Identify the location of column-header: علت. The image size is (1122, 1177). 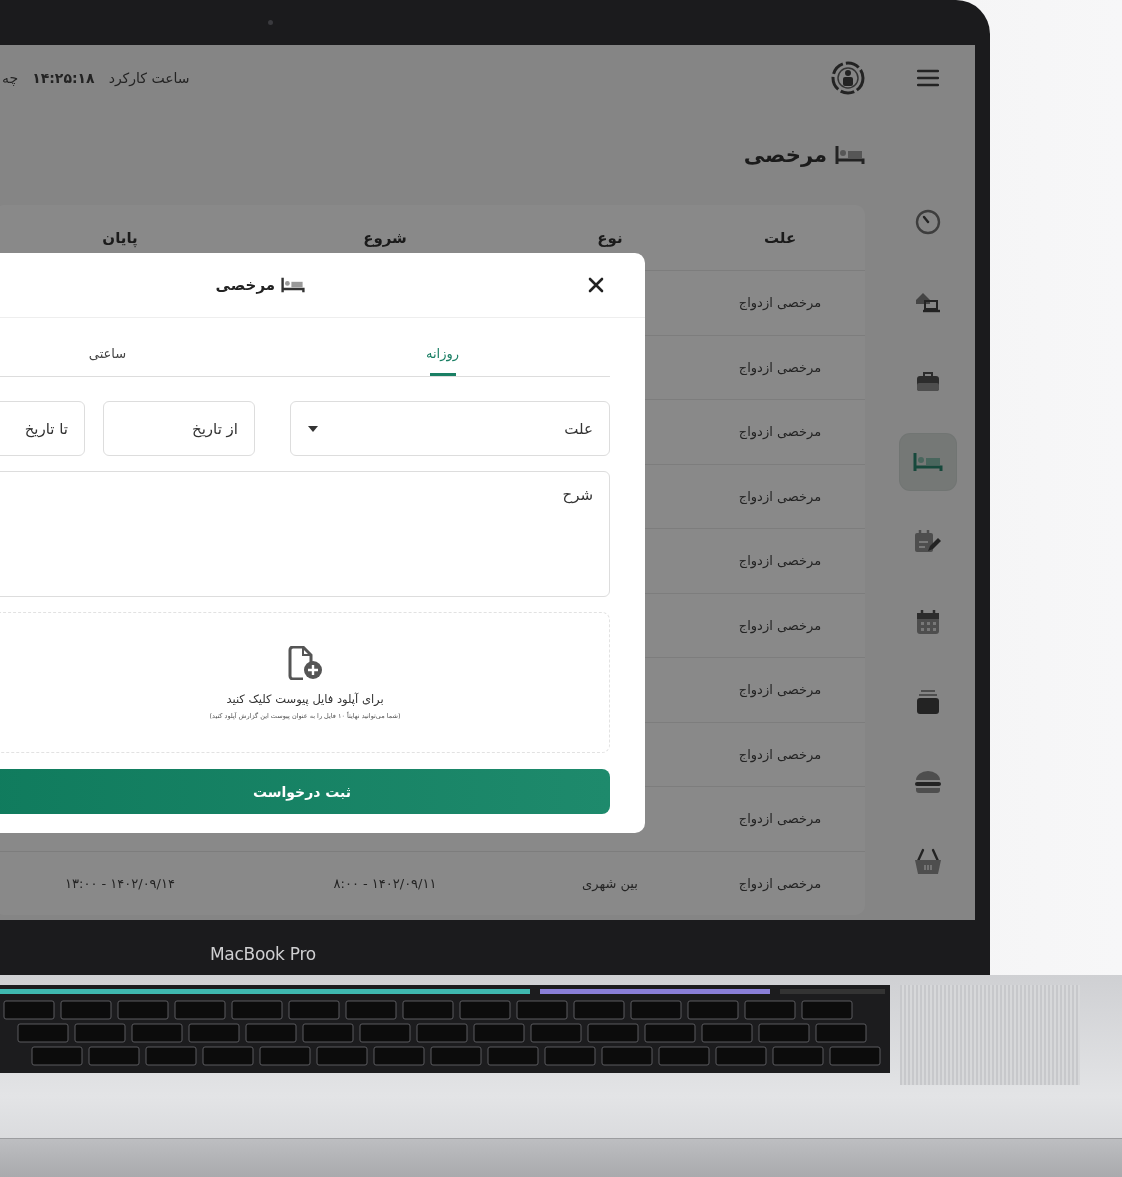
(780, 237).